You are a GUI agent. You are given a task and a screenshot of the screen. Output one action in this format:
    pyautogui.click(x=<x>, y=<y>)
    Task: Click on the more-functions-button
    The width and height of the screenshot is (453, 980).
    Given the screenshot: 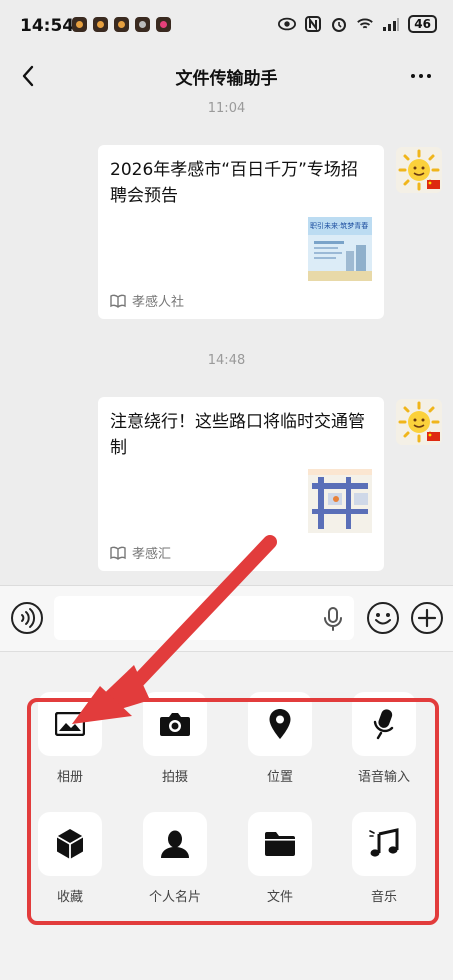 What is the action you would take?
    pyautogui.click(x=427, y=618)
    